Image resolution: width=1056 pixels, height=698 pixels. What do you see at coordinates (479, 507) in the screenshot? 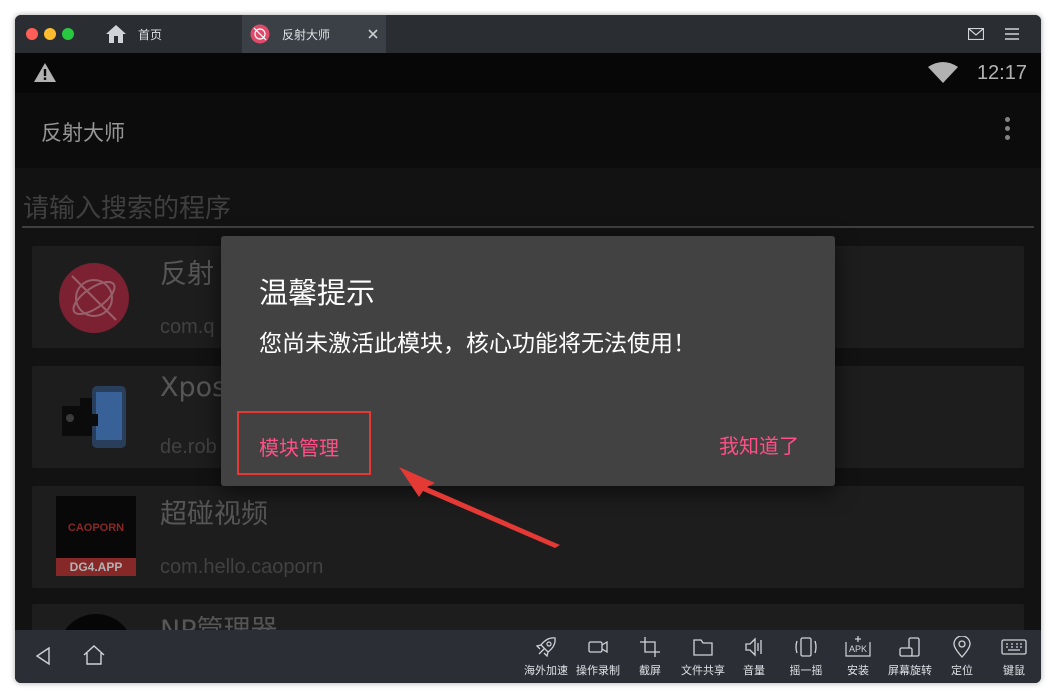
I see `annotation-arrow` at bounding box center [479, 507].